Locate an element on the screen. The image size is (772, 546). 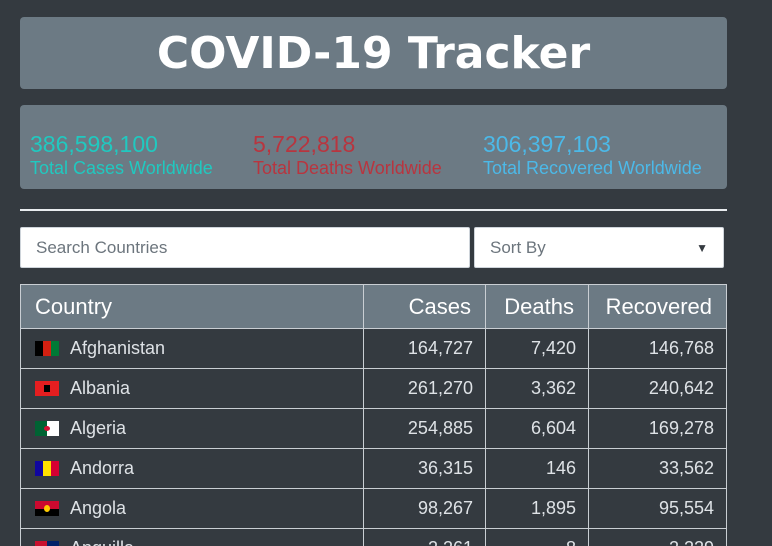
deaths-cell: 146 is located at coordinates (537, 468).